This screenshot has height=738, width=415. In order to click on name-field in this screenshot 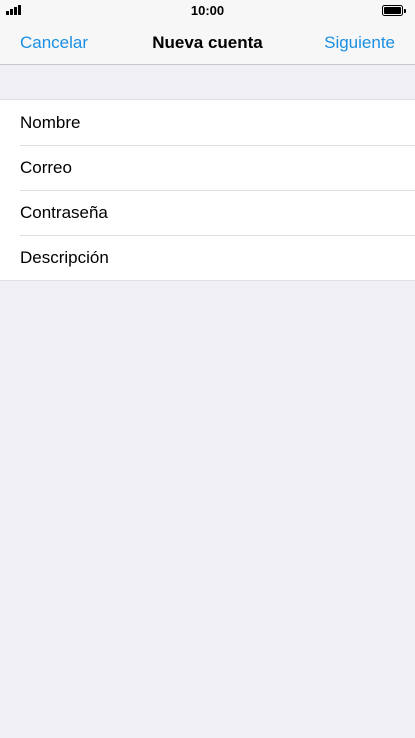, I will do `click(210, 122)`.